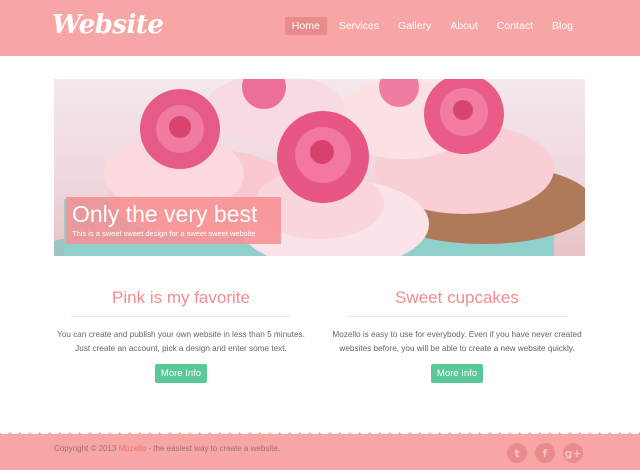 The height and width of the screenshot is (470, 640). Describe the element at coordinates (181, 302) in the screenshot. I see `feature-title: Pink is my favorite` at that location.